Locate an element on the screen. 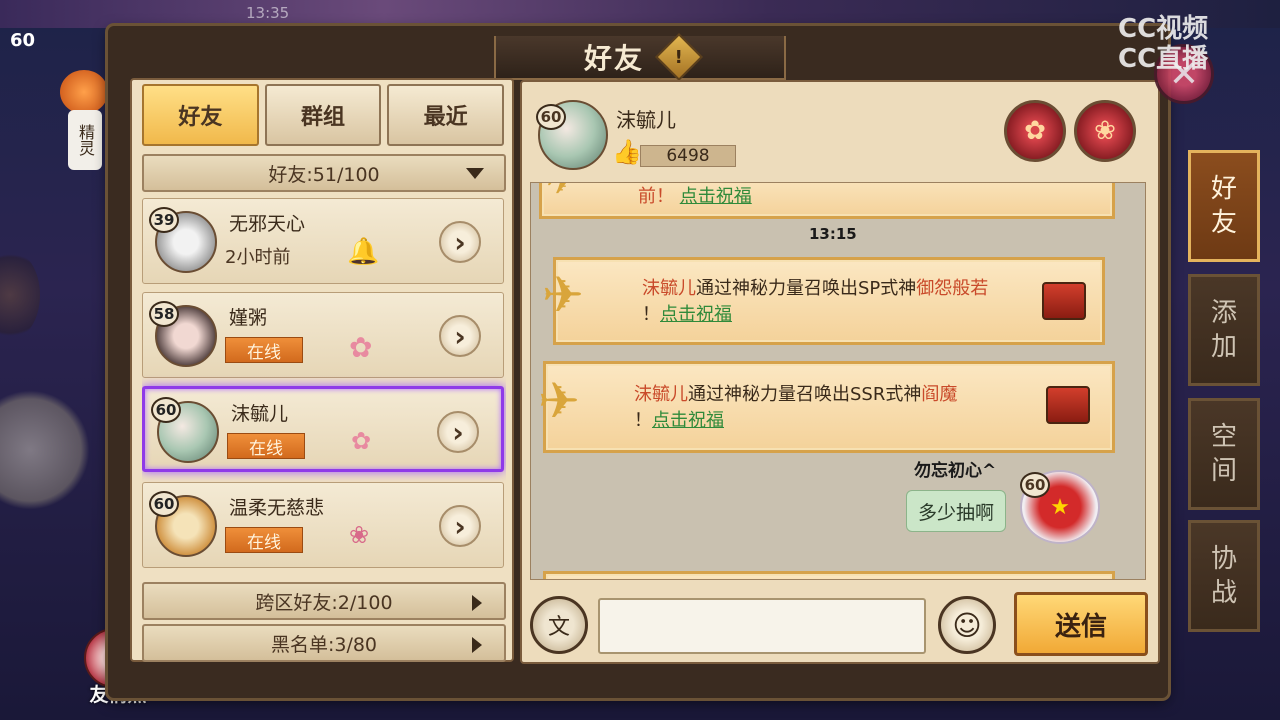 This screenshot has height=720, width=1280. cross-server-friends-bar: 跨区好友:2/100 is located at coordinates (324, 601).